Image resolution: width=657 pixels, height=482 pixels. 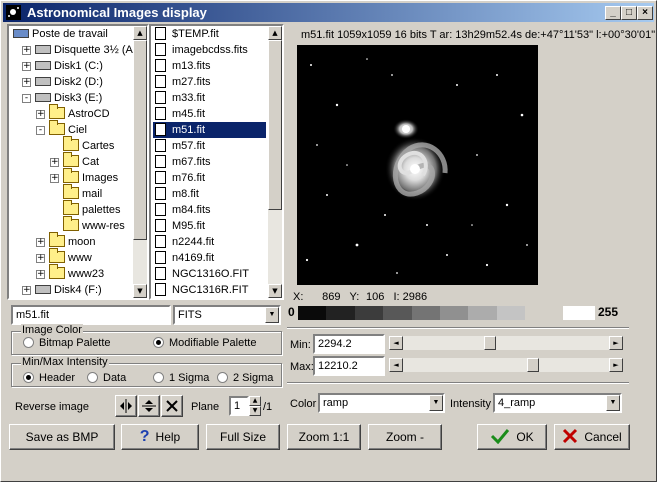 What do you see at coordinates (209, 178) in the screenshot?
I see `file-list-item: m76.fit` at bounding box center [209, 178].